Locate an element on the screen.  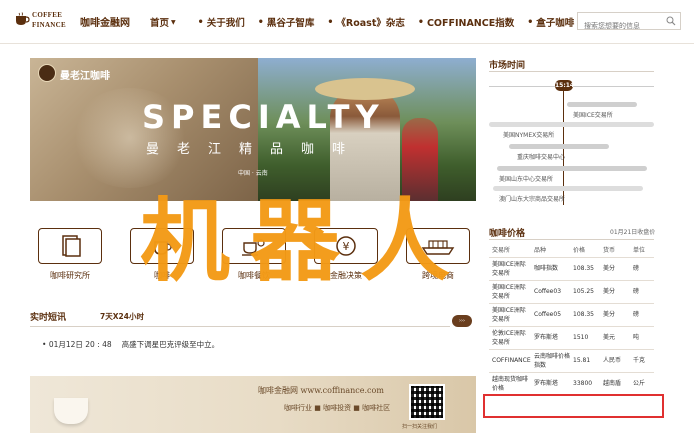
category-catering: 咖啡餐饮 is located at coordinates (255, 256).